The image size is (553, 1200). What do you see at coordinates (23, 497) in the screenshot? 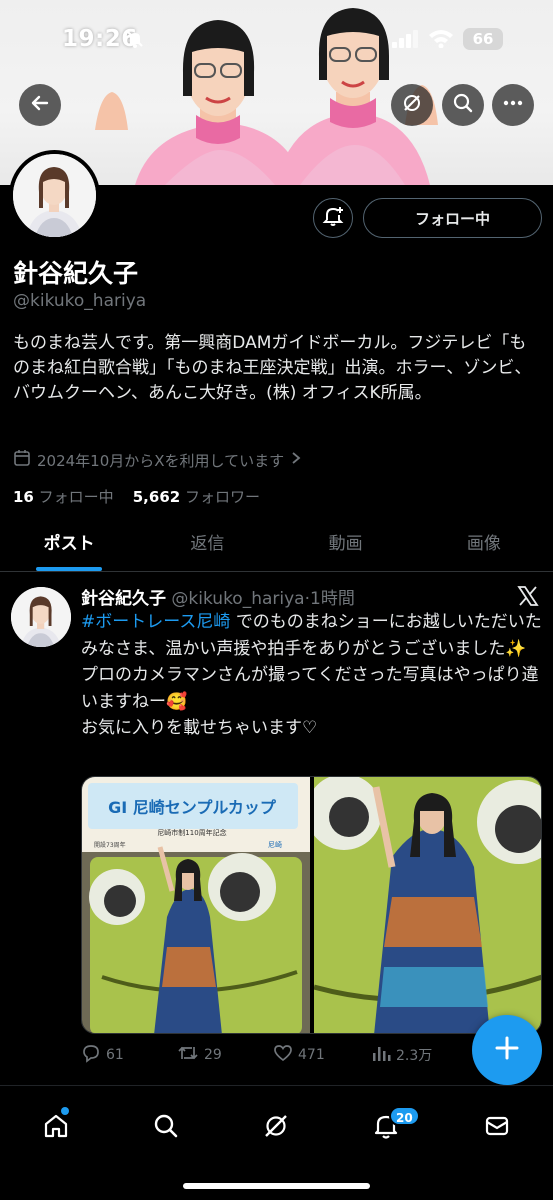
I see `following-count: 16` at bounding box center [23, 497].